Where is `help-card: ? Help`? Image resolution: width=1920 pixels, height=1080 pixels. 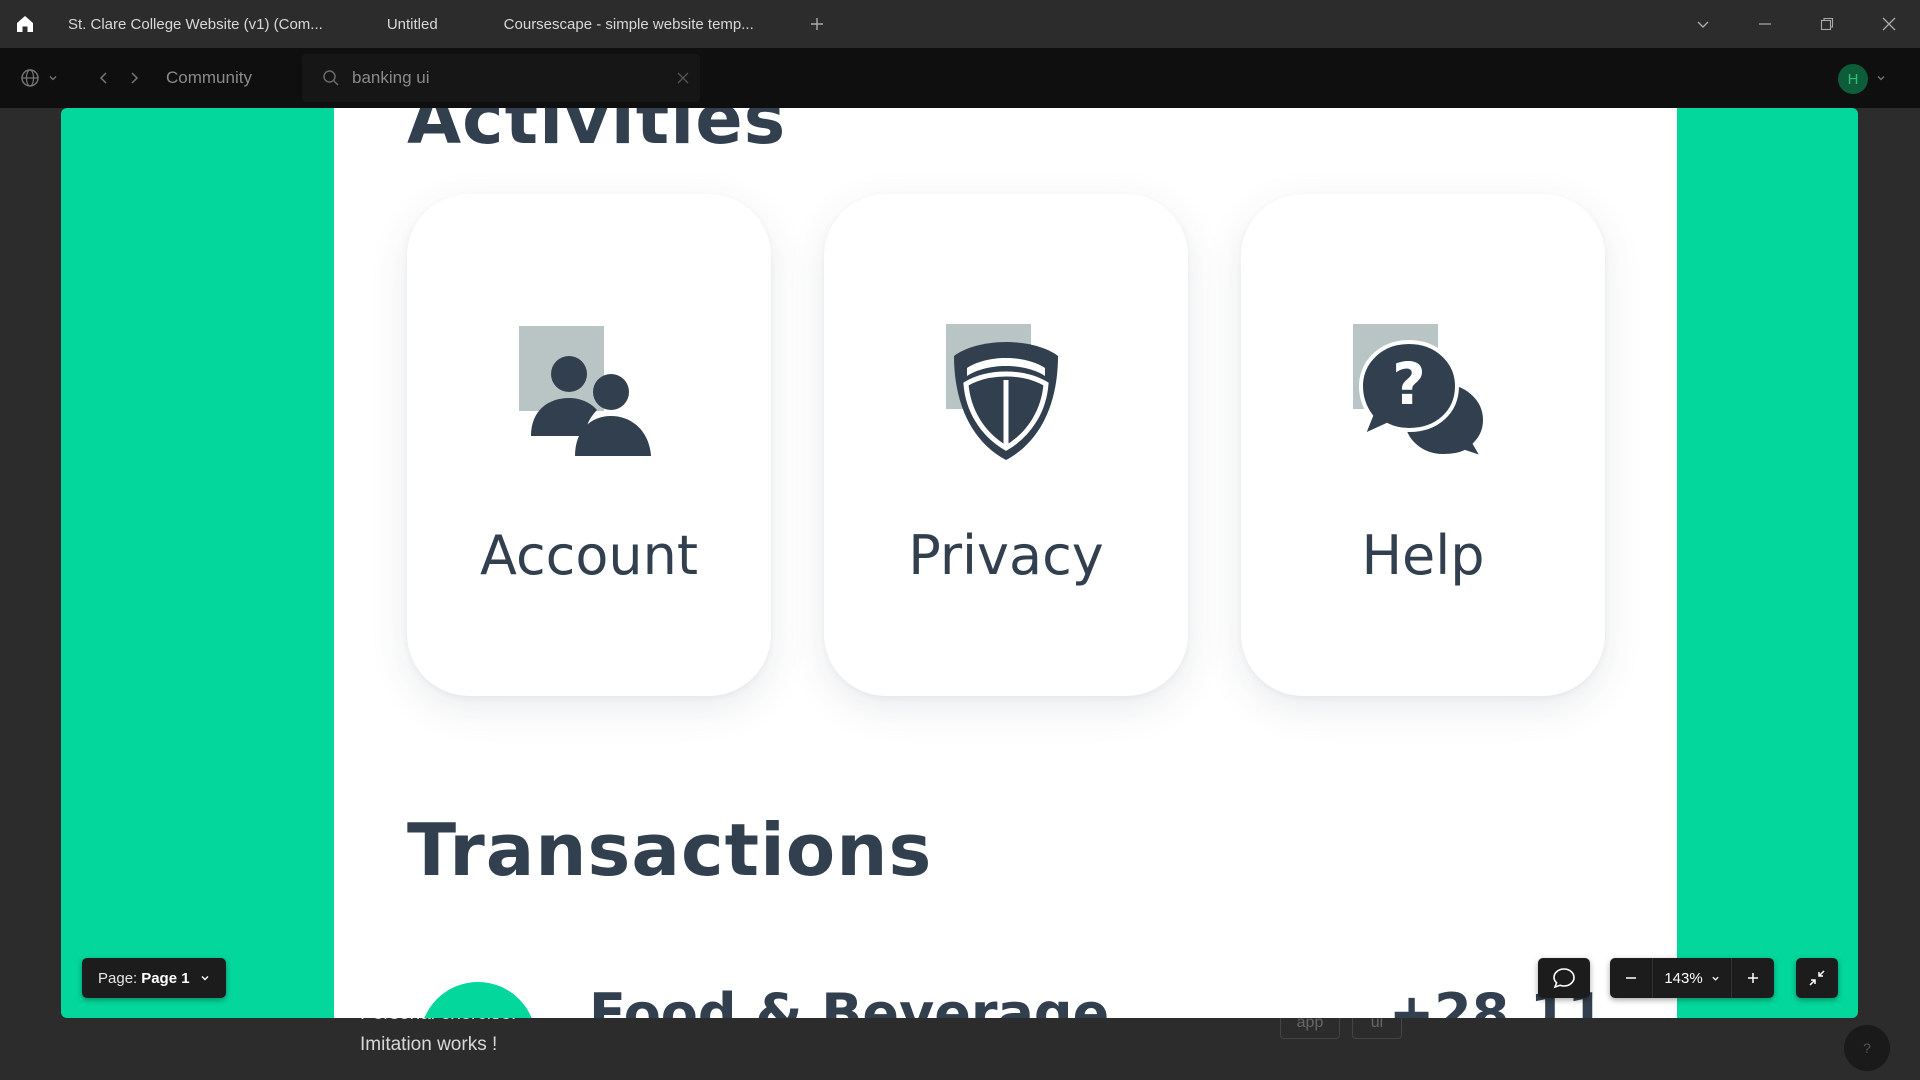
help-card: ? Help is located at coordinates (1423, 445).